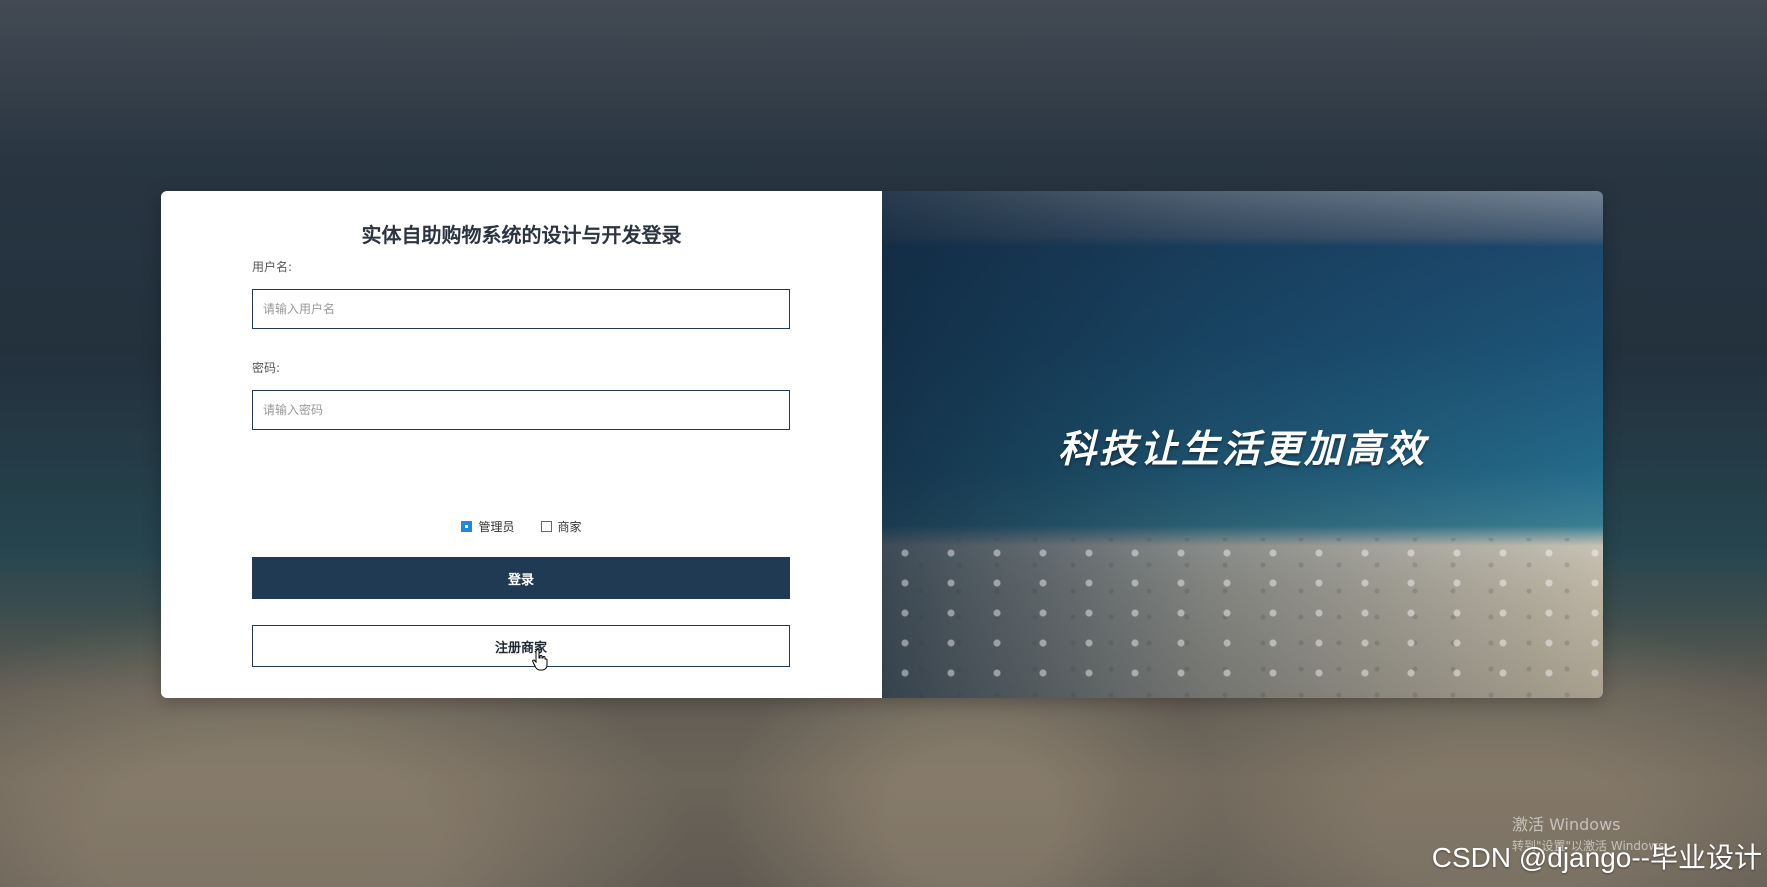  Describe the element at coordinates (266, 368) in the screenshot. I see `password-label: 密码:` at that location.